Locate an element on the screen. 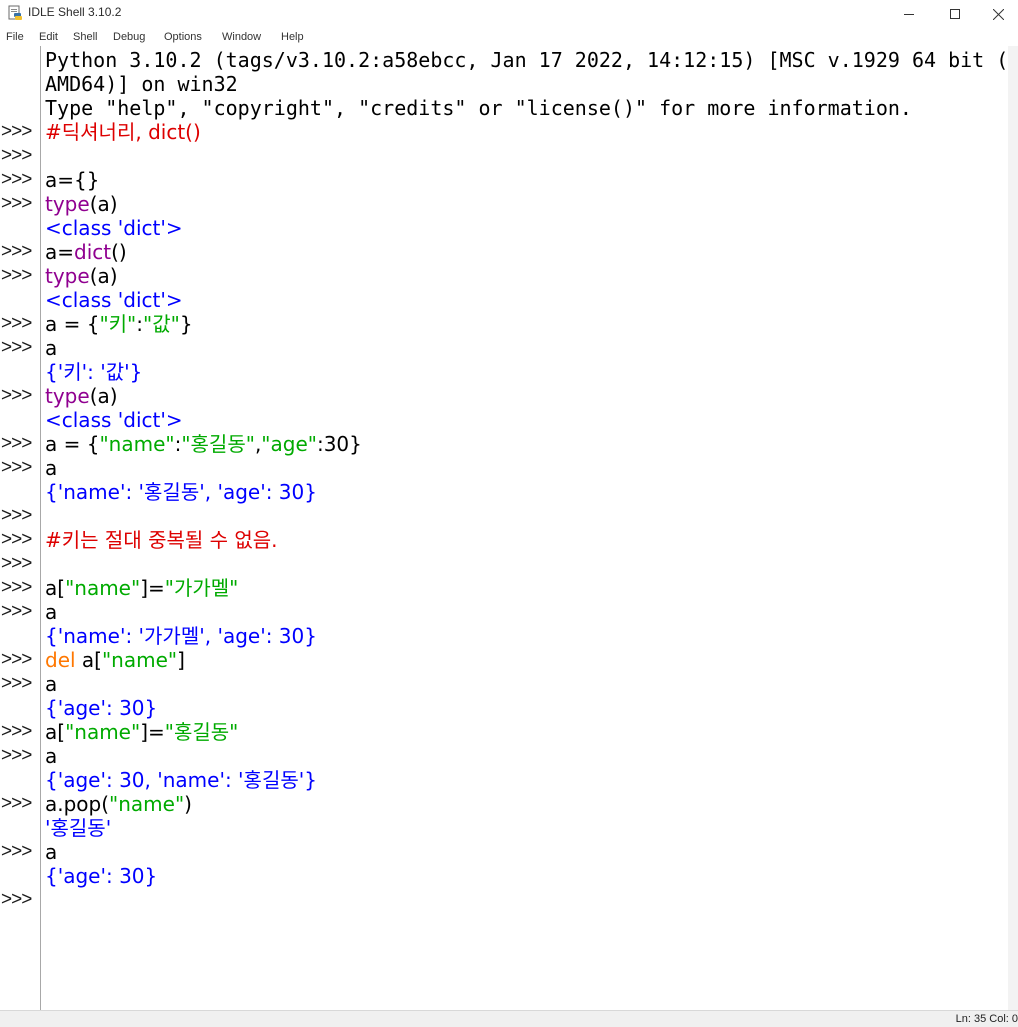 The height and width of the screenshot is (1027, 1018). shell-input-line: a=dict() is located at coordinates (86, 252).